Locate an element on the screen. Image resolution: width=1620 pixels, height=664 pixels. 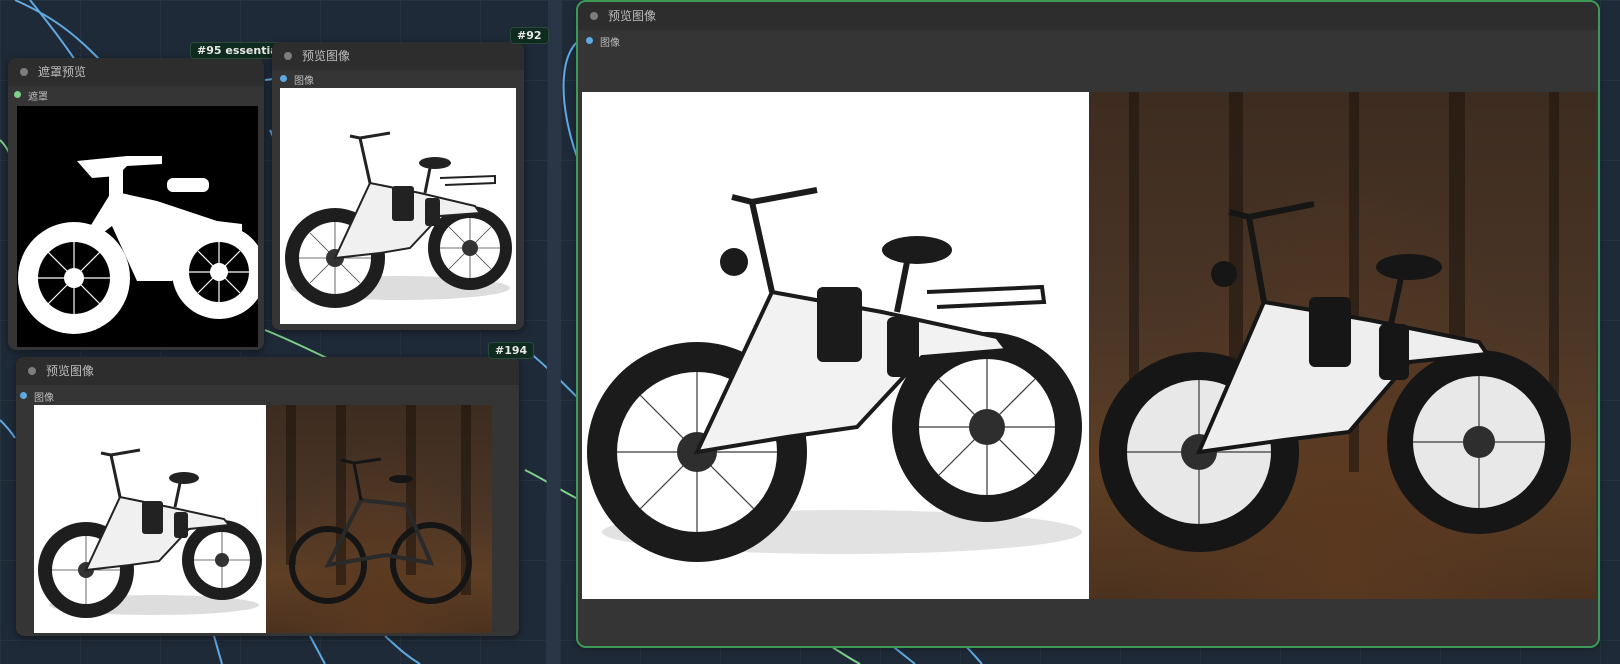
preview-image is located at coordinates (398, 206).